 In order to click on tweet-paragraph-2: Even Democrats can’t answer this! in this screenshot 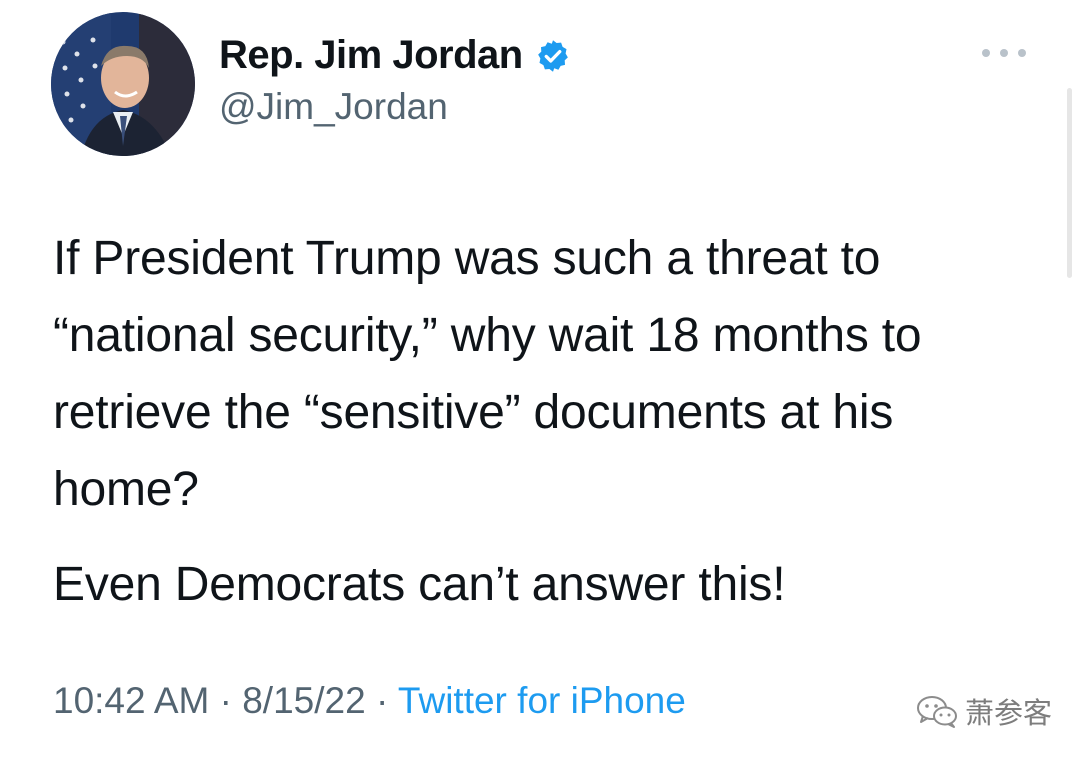, I will do `click(419, 584)`.